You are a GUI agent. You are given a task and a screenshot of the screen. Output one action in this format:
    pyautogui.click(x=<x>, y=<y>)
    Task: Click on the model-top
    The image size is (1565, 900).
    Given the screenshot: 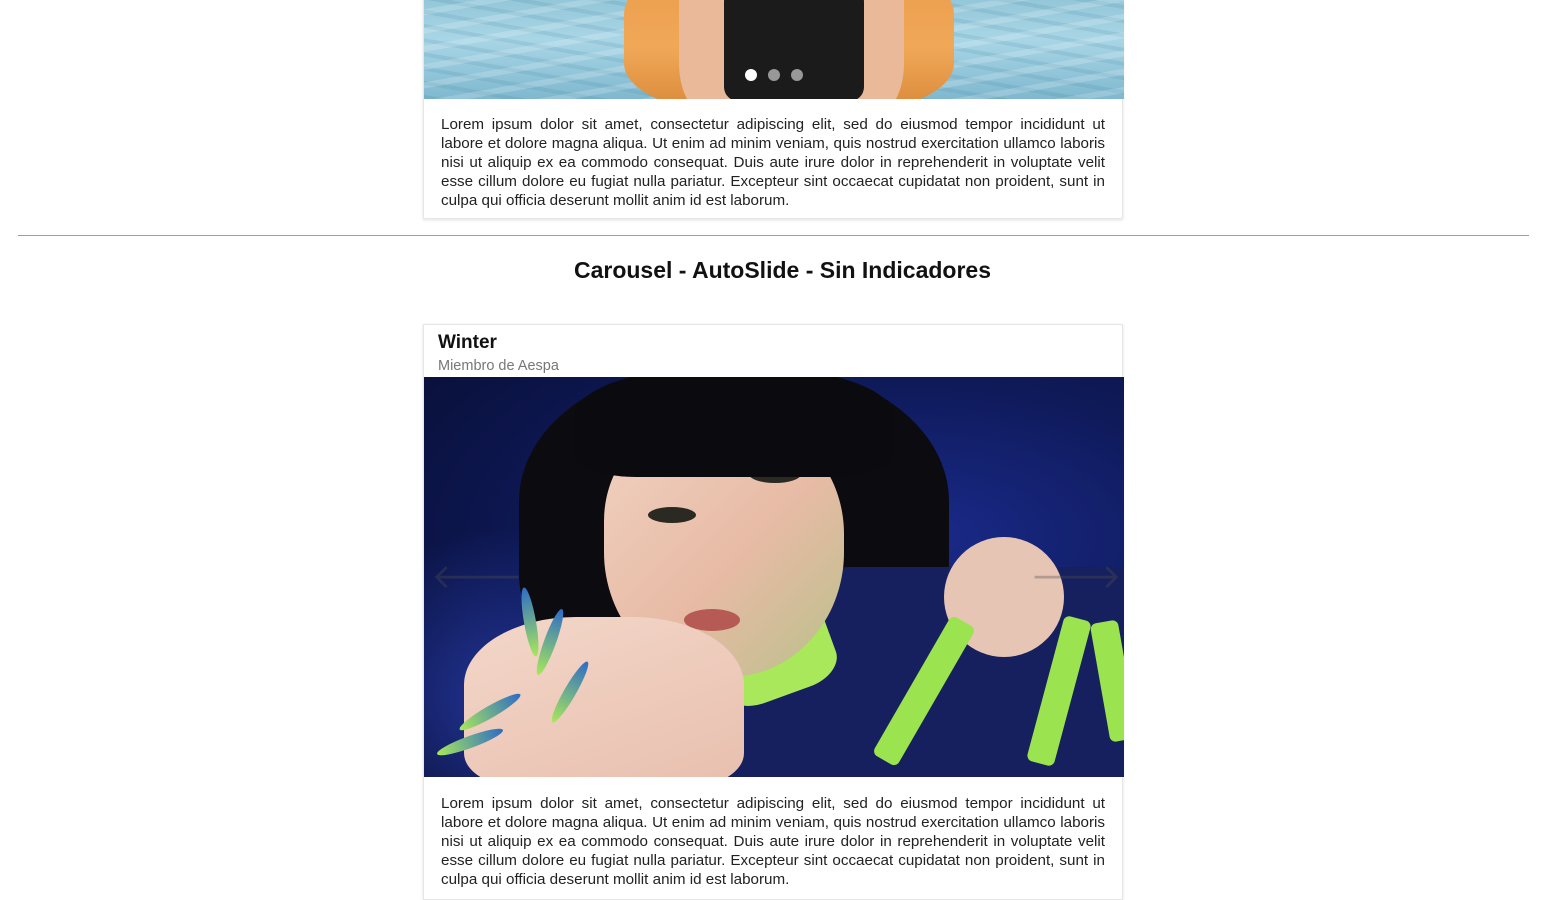 What is the action you would take?
    pyautogui.click(x=794, y=49)
    